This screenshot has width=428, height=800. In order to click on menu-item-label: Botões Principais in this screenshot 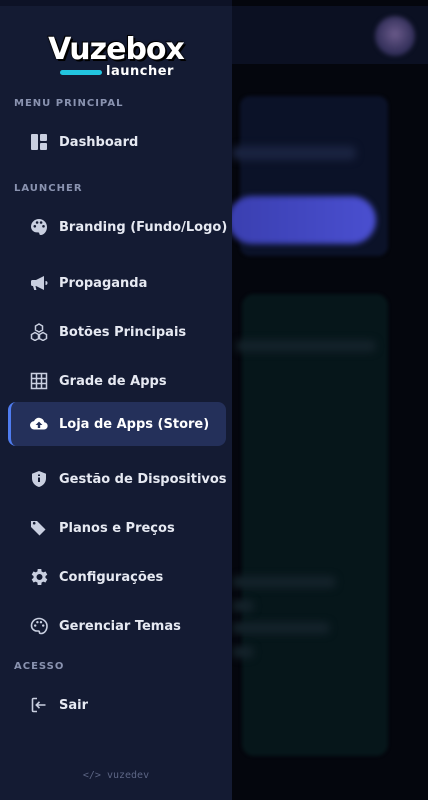, I will do `click(123, 332)`.